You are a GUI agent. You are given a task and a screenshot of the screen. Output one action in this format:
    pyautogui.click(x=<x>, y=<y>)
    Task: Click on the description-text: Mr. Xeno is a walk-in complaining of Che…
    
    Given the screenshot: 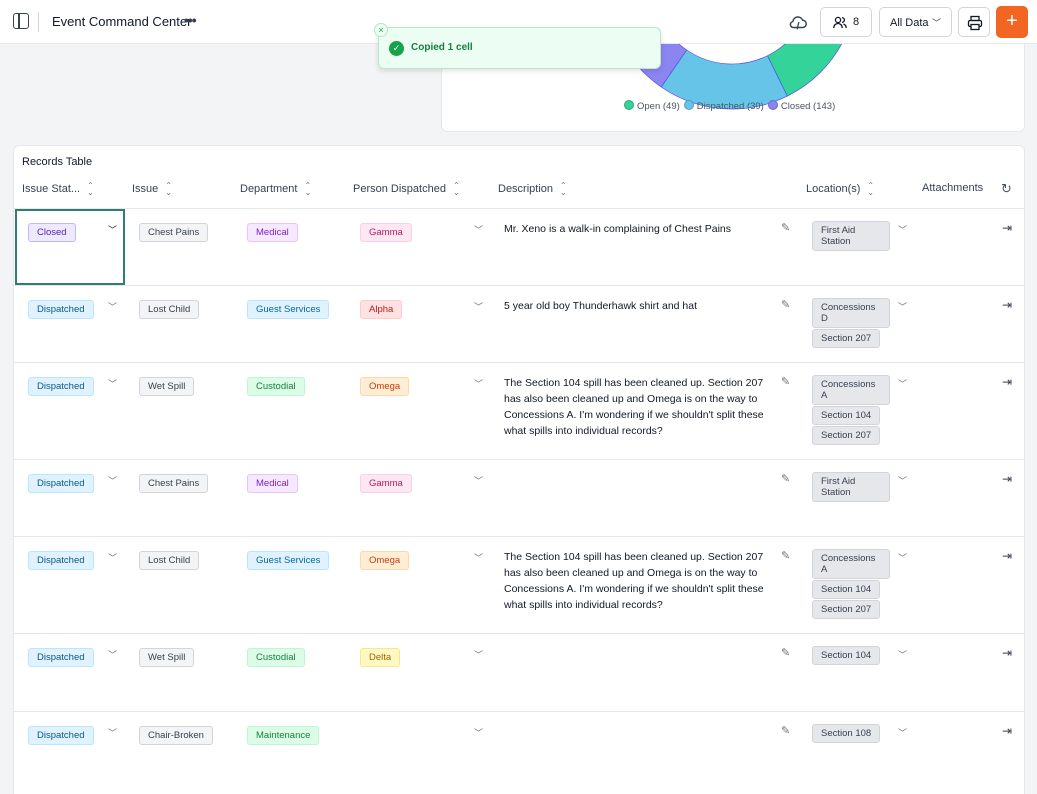 What is the action you would take?
    pyautogui.click(x=639, y=229)
    